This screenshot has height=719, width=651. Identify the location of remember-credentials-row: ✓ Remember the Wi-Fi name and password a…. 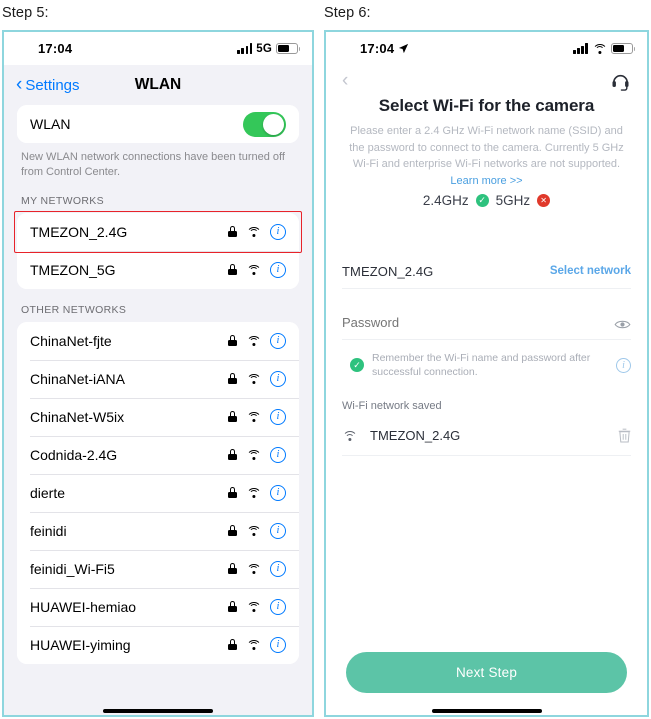
(486, 360).